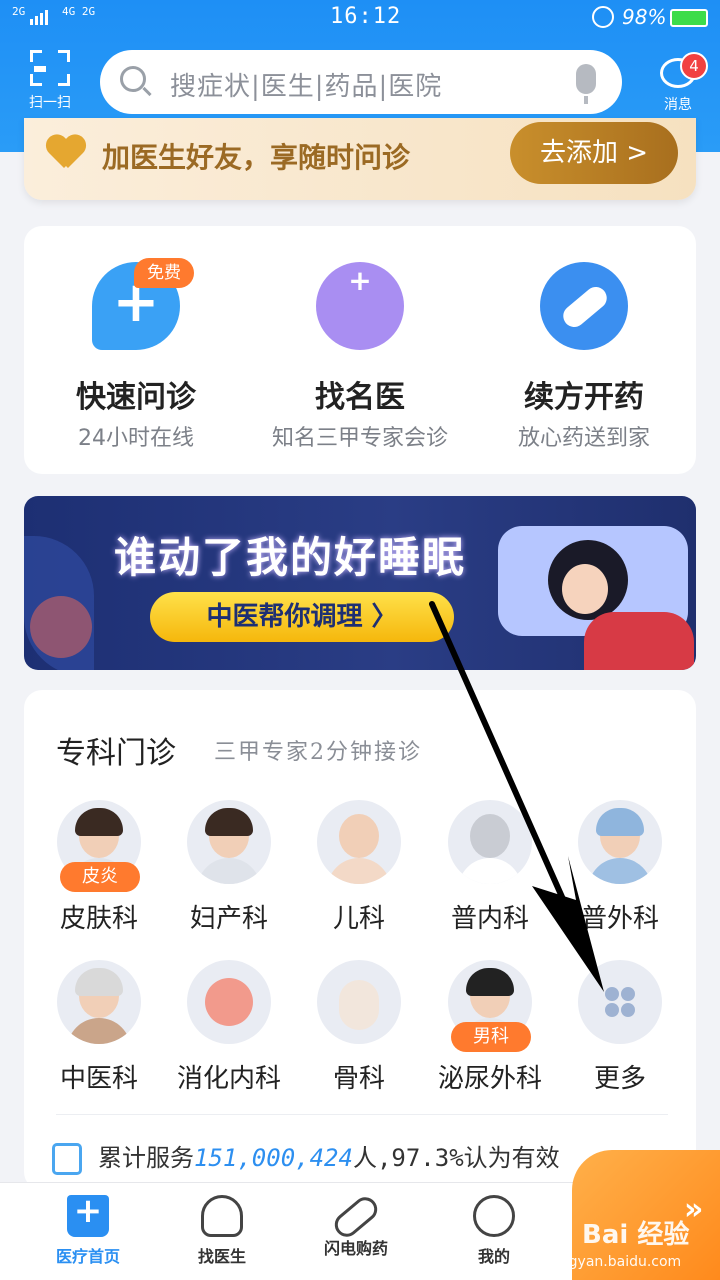 The height and width of the screenshot is (1280, 720). Describe the element at coordinates (136, 397) in the screenshot. I see `quick-consult-title: 快速问诊` at that location.